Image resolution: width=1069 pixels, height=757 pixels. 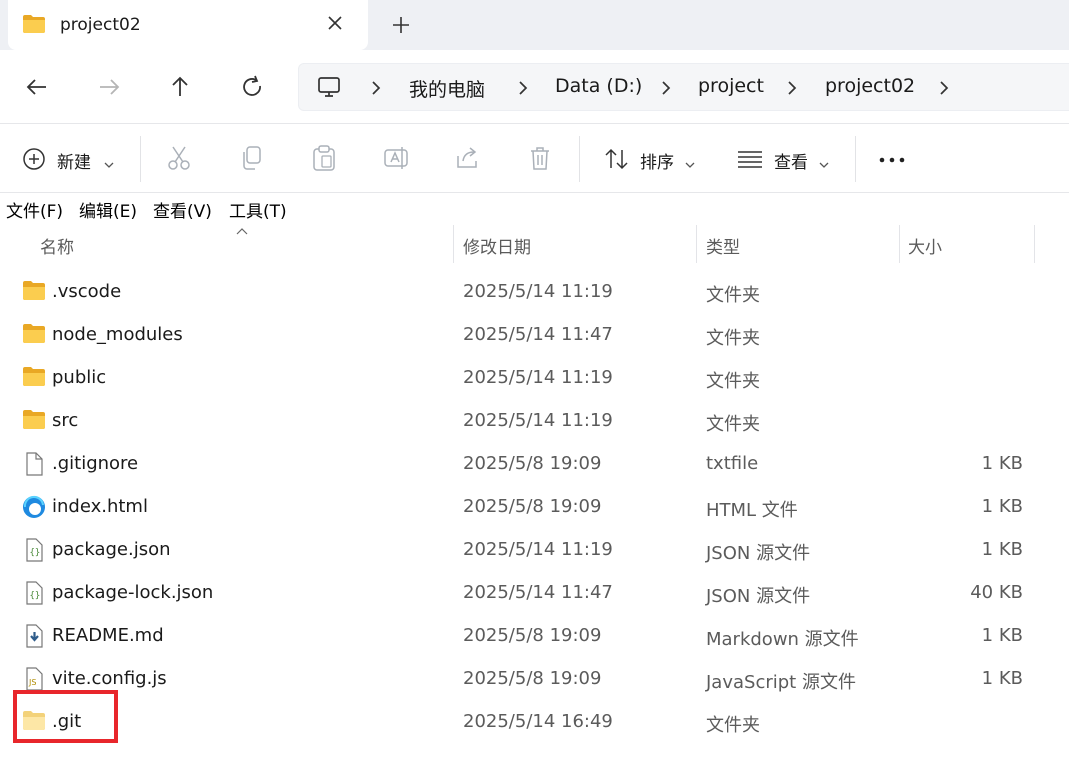 What do you see at coordinates (540, 159) in the screenshot?
I see `delete-icon` at bounding box center [540, 159].